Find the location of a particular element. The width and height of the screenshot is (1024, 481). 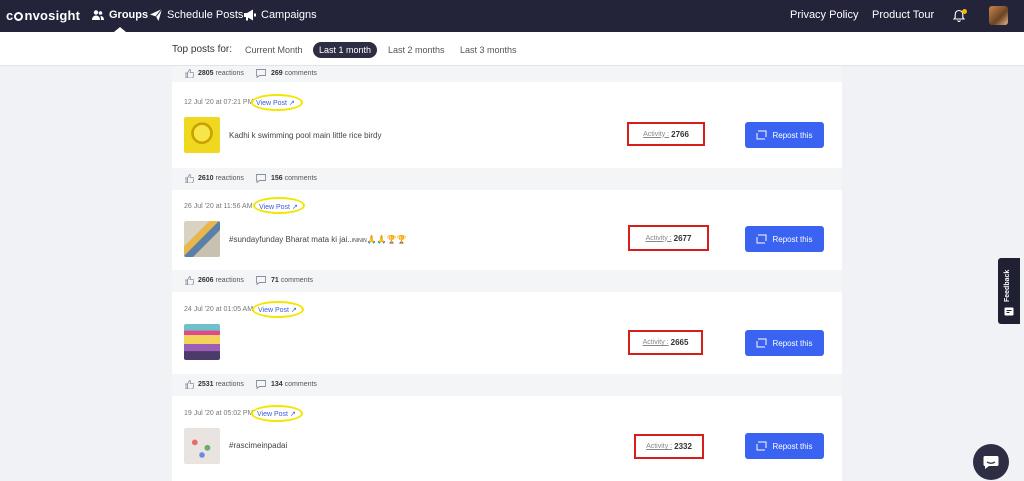

post-stats-bar: 2805 reactions 269 comments is located at coordinates (507, 74).